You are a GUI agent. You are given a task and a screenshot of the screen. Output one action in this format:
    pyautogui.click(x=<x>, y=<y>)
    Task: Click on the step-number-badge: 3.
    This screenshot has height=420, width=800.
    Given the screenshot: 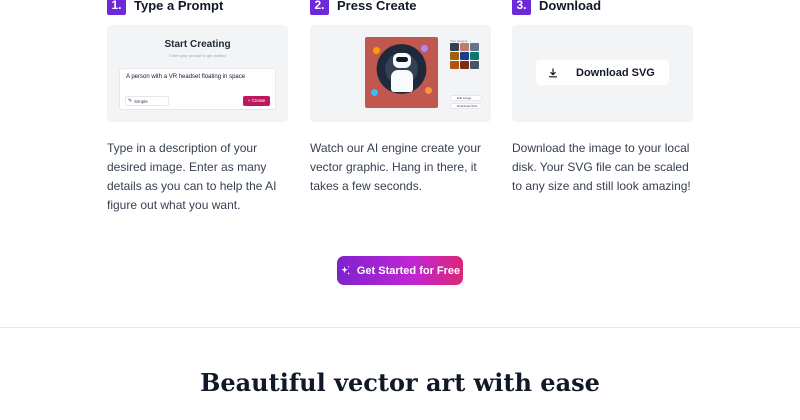 What is the action you would take?
    pyautogui.click(x=521, y=7)
    